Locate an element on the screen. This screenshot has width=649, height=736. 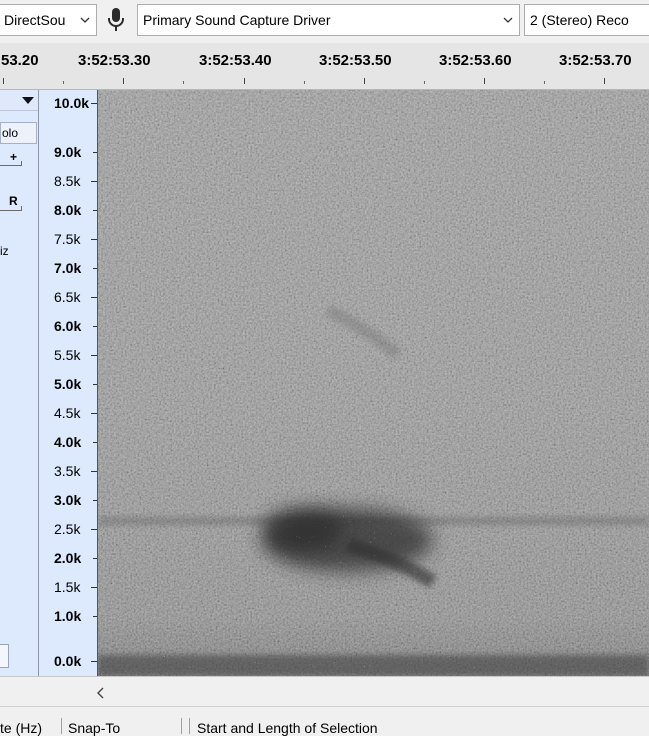
scroll-left-arrow-icon is located at coordinates (101, 693).